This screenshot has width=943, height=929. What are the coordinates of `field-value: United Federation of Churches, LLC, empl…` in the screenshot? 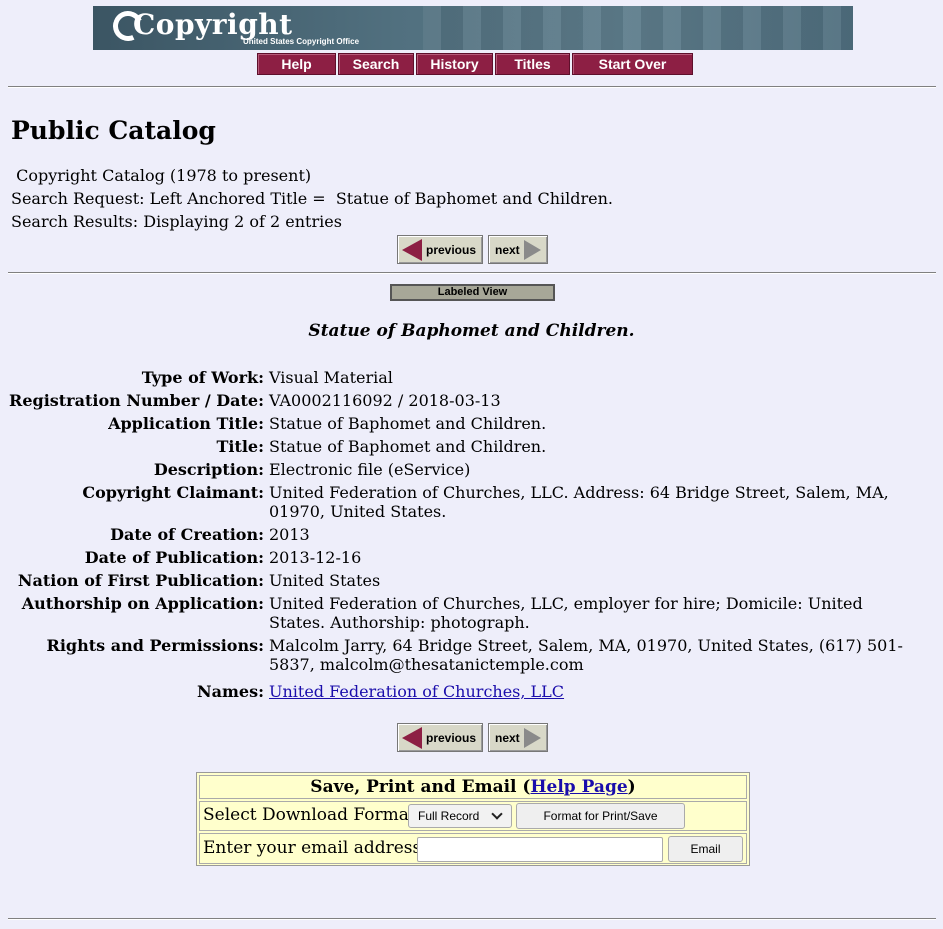 It's located at (566, 613).